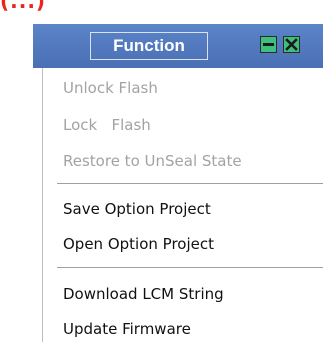 The image size is (323, 342). What do you see at coordinates (268, 44) in the screenshot?
I see `minimize-icon` at bounding box center [268, 44].